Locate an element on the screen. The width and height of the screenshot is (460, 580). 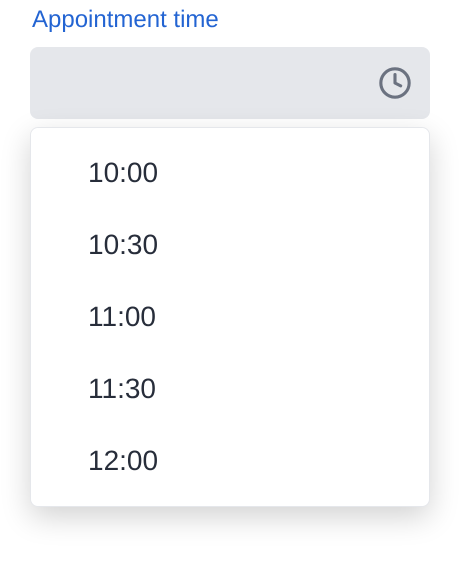
time-option: 11:00 is located at coordinates (230, 317).